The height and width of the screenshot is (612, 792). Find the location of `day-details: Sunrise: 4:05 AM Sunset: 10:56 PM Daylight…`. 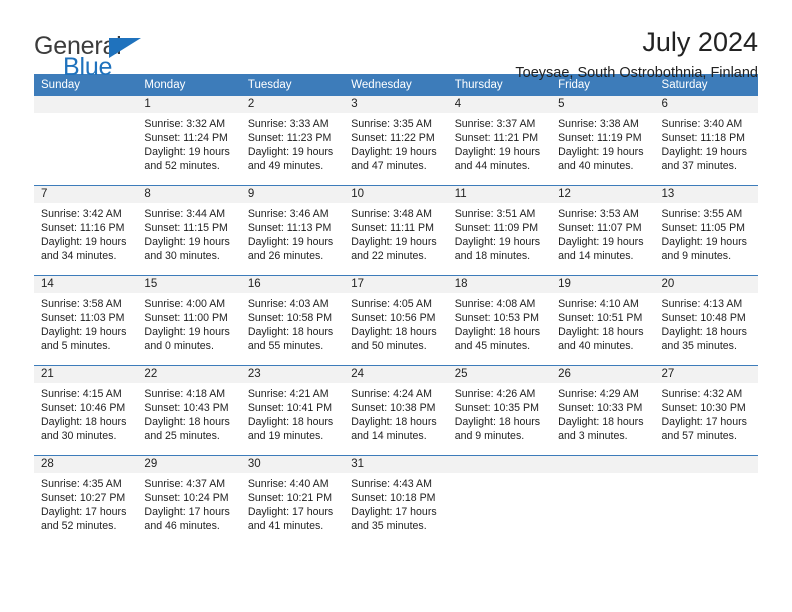

day-details: Sunrise: 4:05 AM Sunset: 10:56 PM Daylight… is located at coordinates (395, 323).